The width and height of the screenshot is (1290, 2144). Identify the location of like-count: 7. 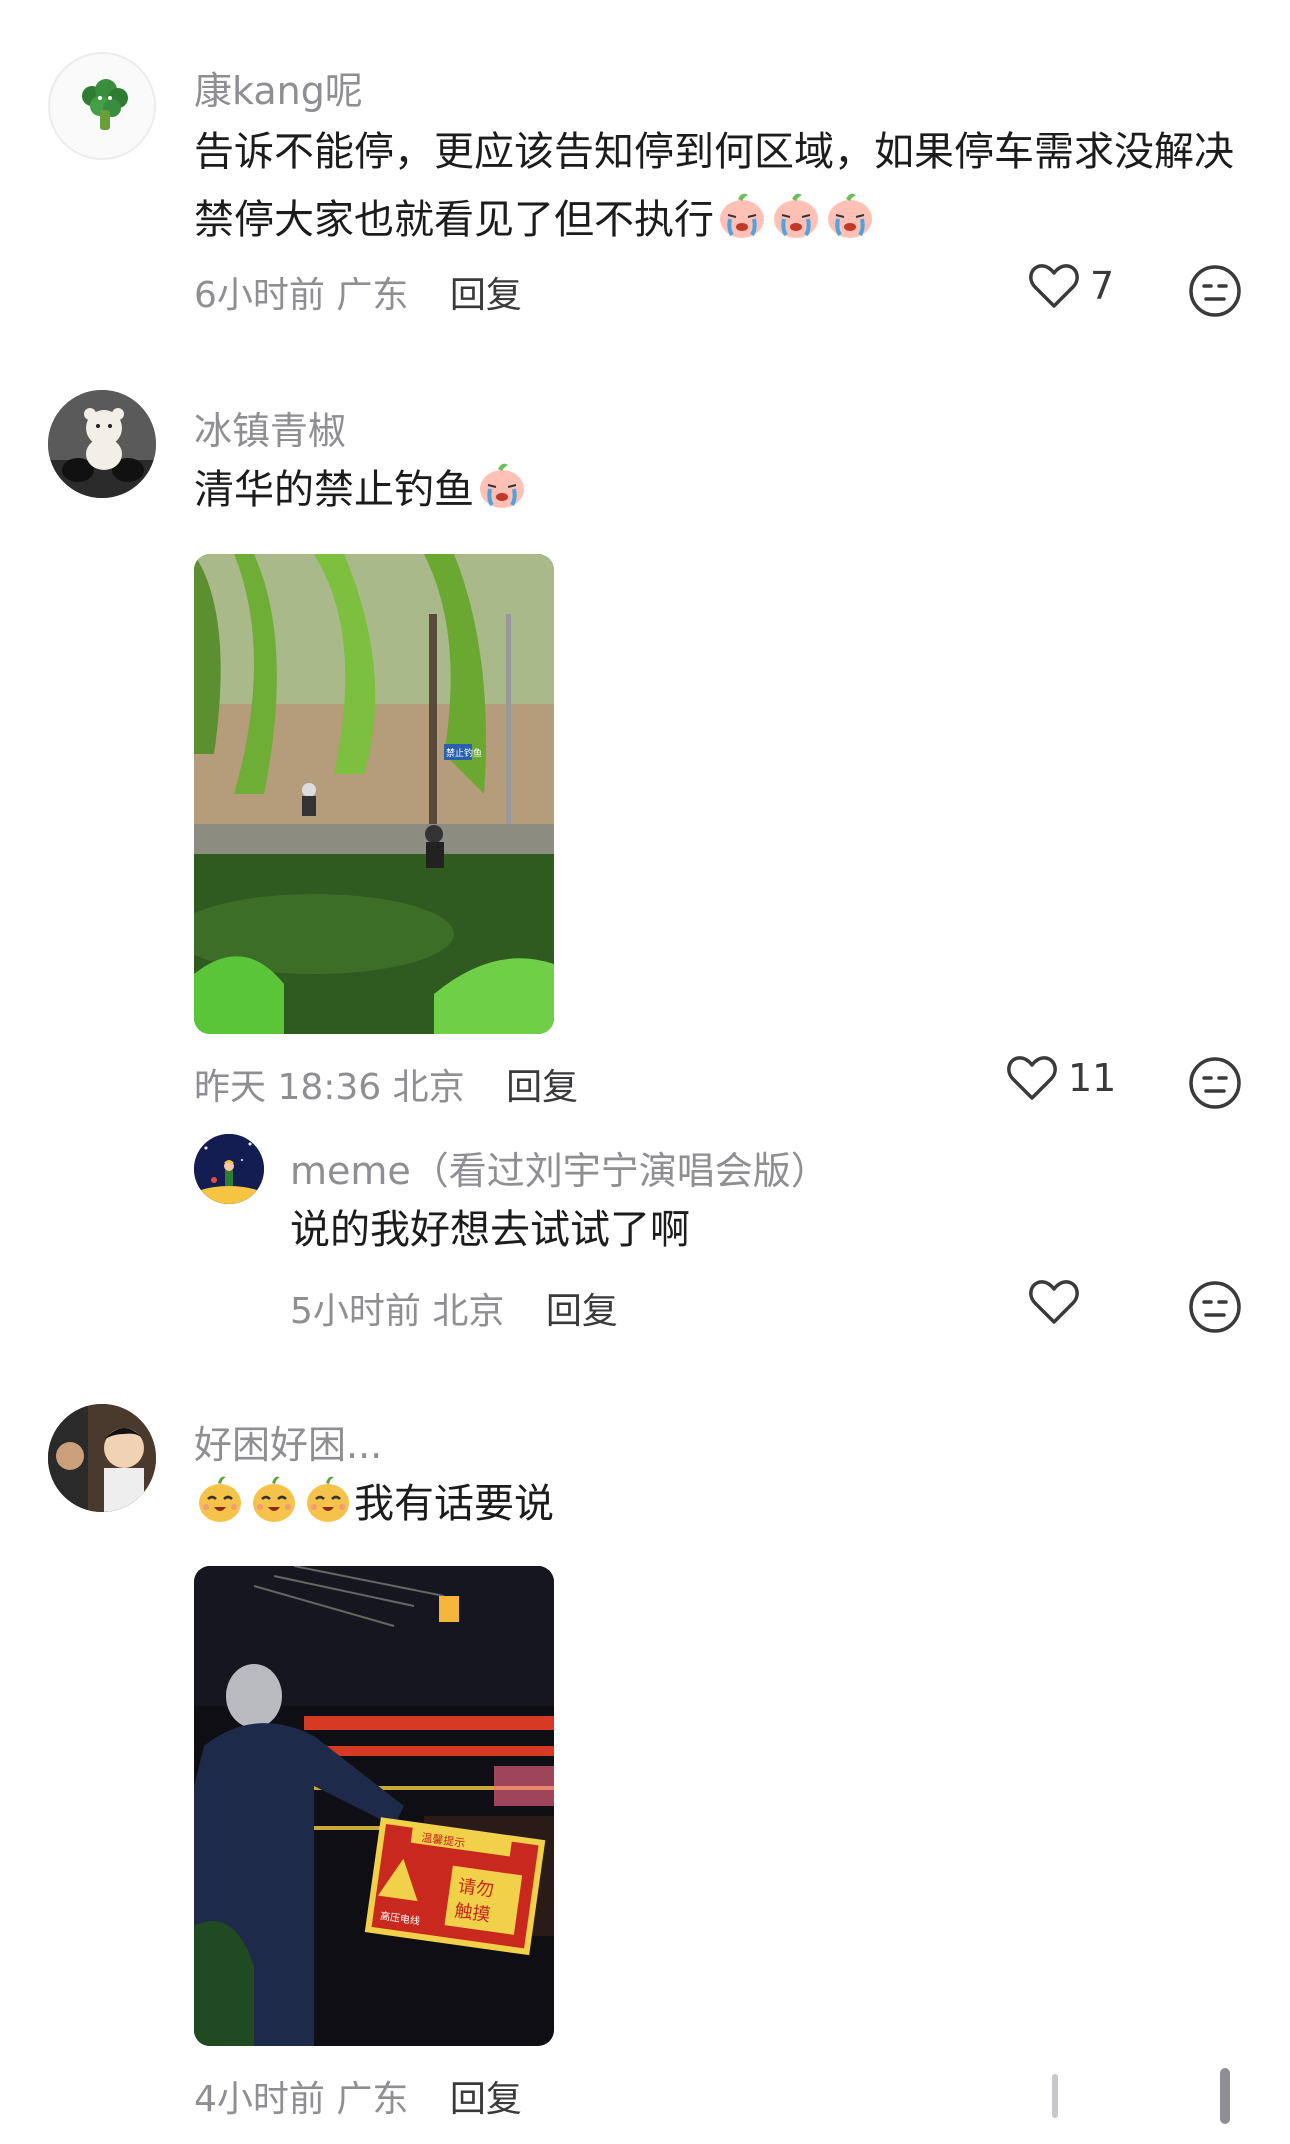
(1102, 286).